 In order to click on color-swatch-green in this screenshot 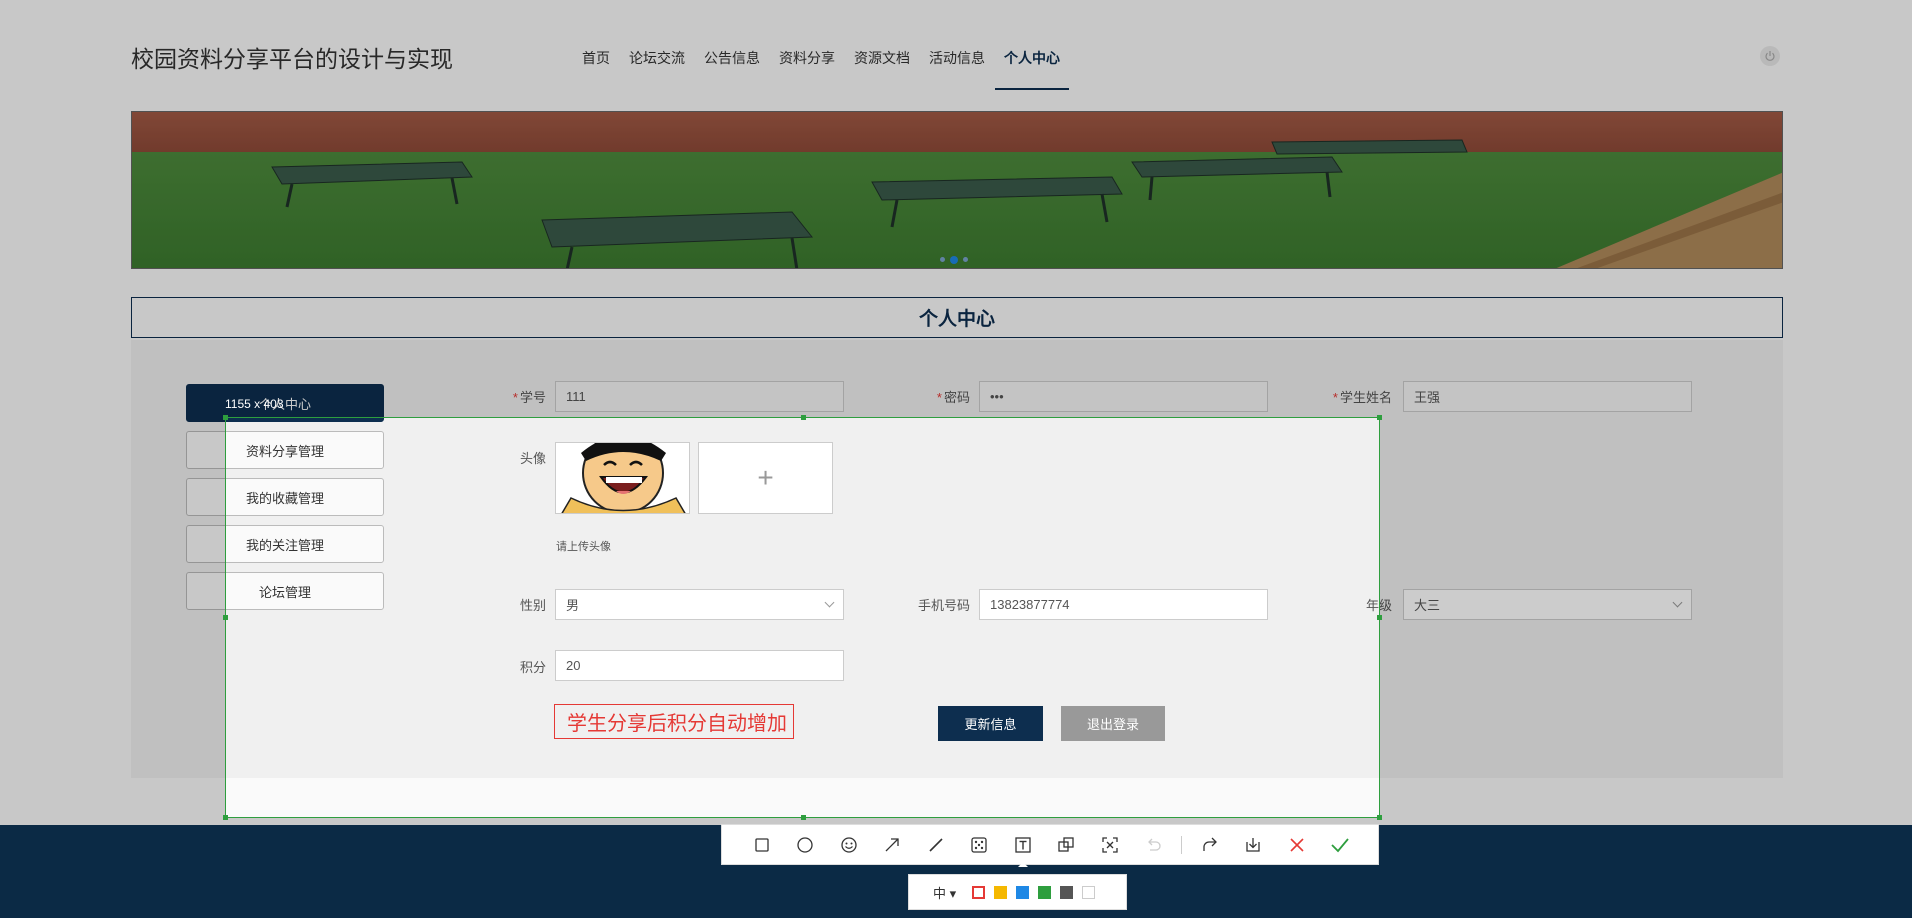, I will do `click(1045, 892)`.